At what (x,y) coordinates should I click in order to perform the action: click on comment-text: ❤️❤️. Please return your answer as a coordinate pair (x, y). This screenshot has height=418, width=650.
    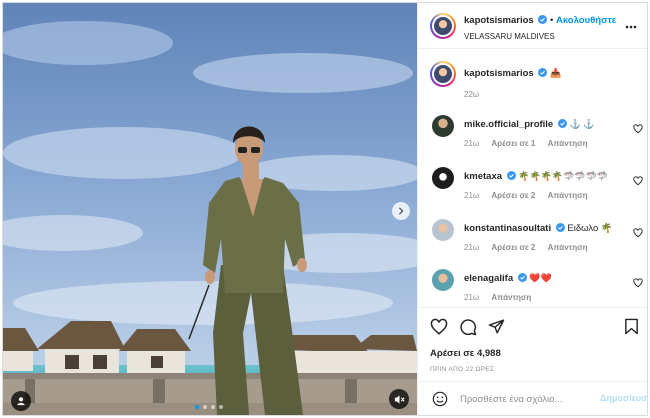
    Looking at the image, I should click on (540, 278).